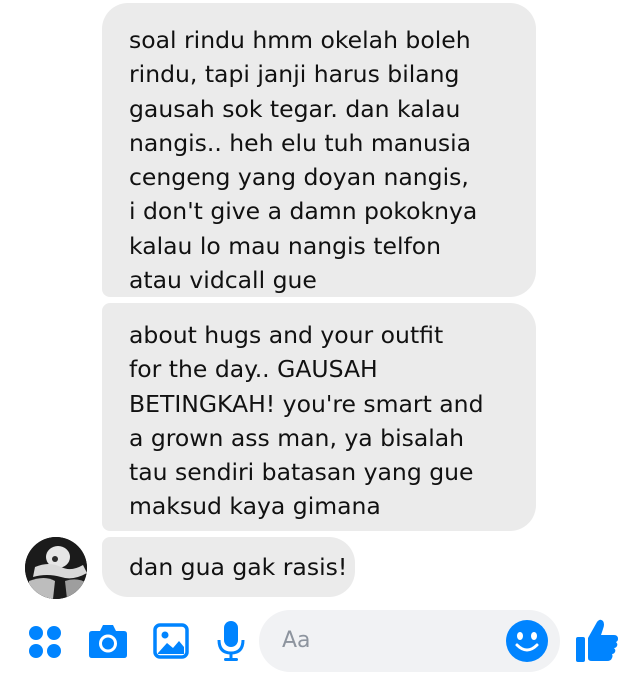 This screenshot has height=680, width=630. Describe the element at coordinates (597, 641) in the screenshot. I see `like-icon` at that location.